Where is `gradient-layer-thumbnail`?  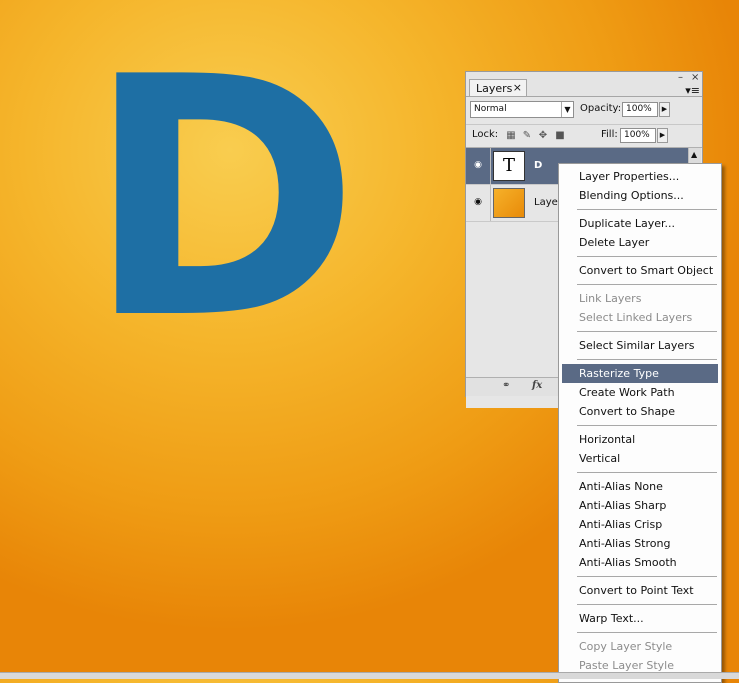
gradient-layer-thumbnail is located at coordinates (509, 203).